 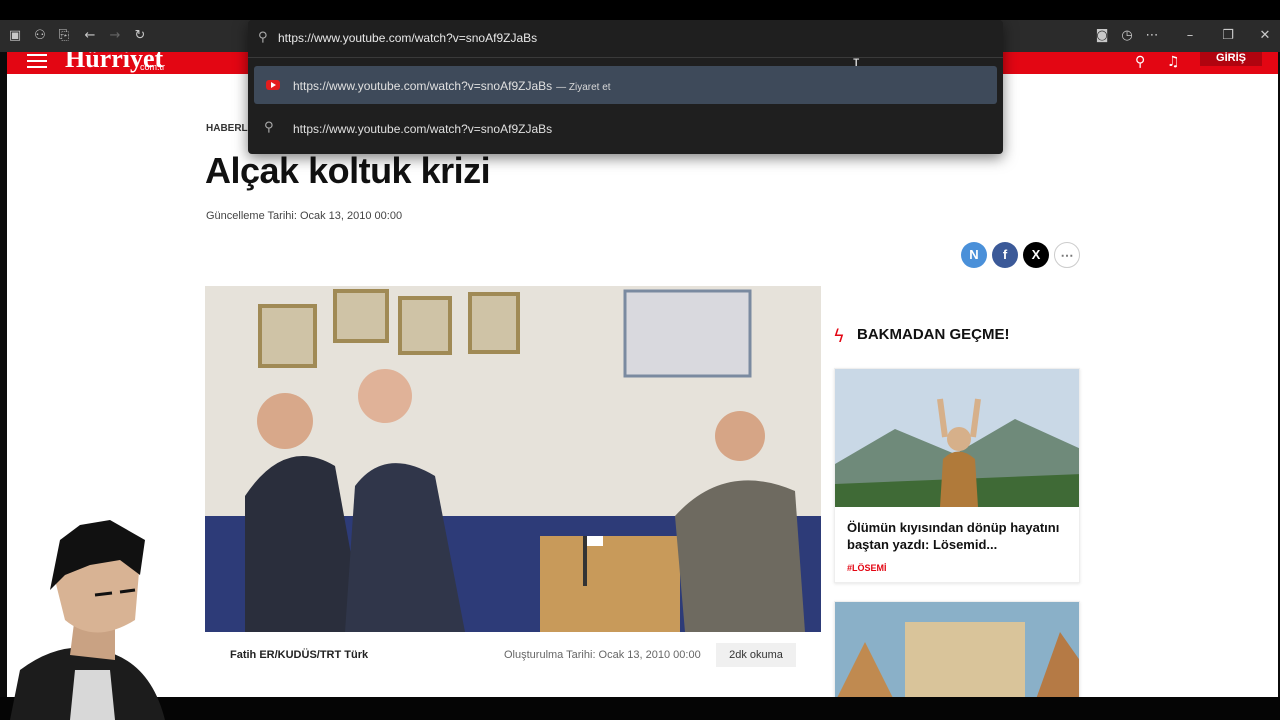 I want to click on streamer-avatar, so click(x=87, y=620).